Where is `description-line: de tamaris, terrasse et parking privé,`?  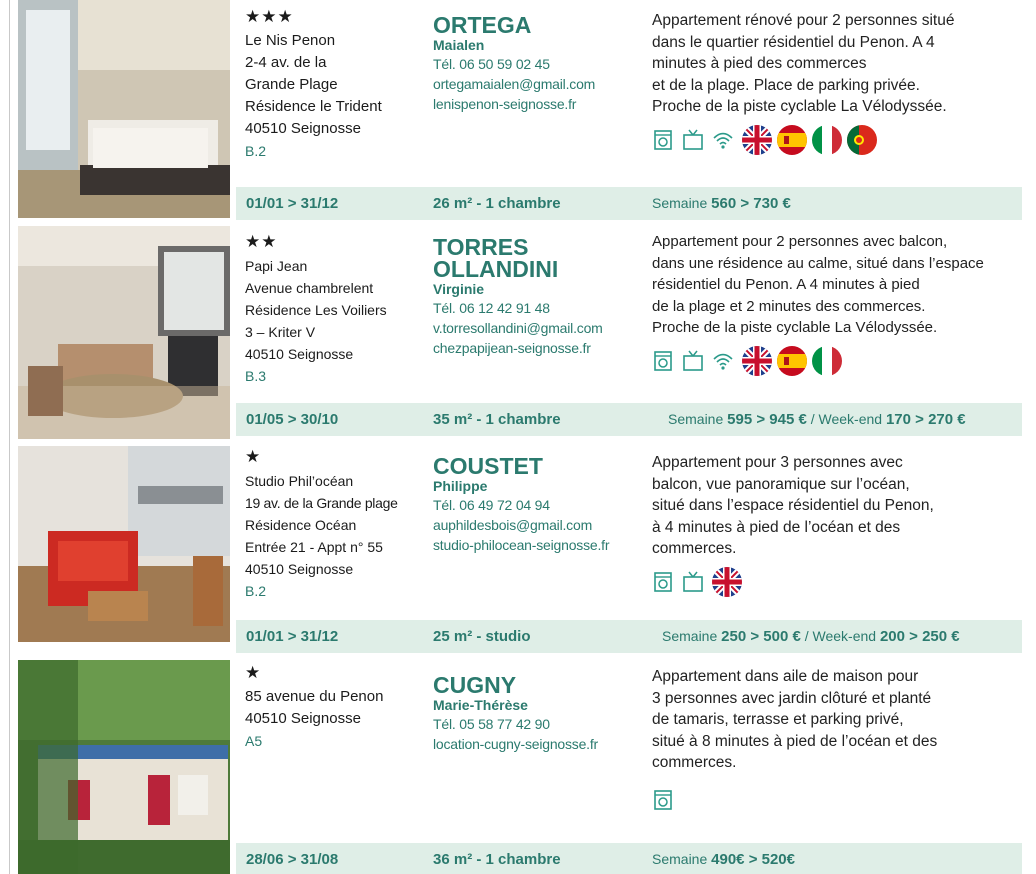 description-line: de tamaris, terrasse et parking privé, is located at coordinates (778, 719).